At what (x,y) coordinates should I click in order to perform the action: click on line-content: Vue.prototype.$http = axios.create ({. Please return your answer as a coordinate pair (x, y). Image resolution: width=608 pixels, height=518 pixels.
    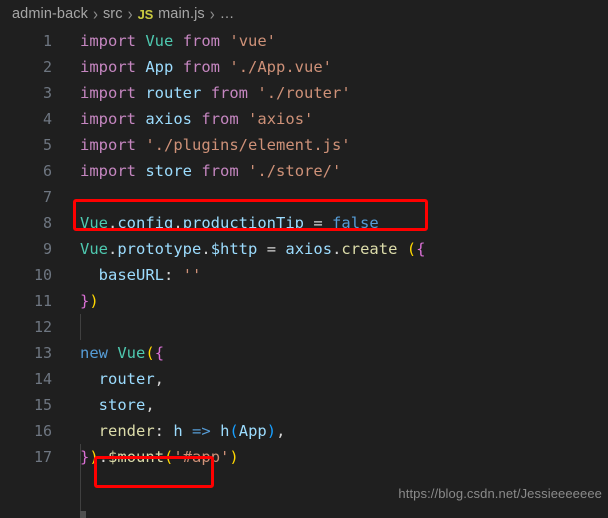
    Looking at the image, I should click on (238, 249).